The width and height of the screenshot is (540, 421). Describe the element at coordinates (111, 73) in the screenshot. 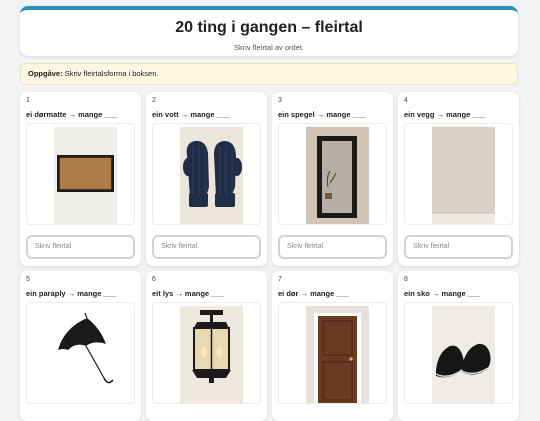

I see `task-text: Skriv fleirtalsforma i boksen.` at that location.